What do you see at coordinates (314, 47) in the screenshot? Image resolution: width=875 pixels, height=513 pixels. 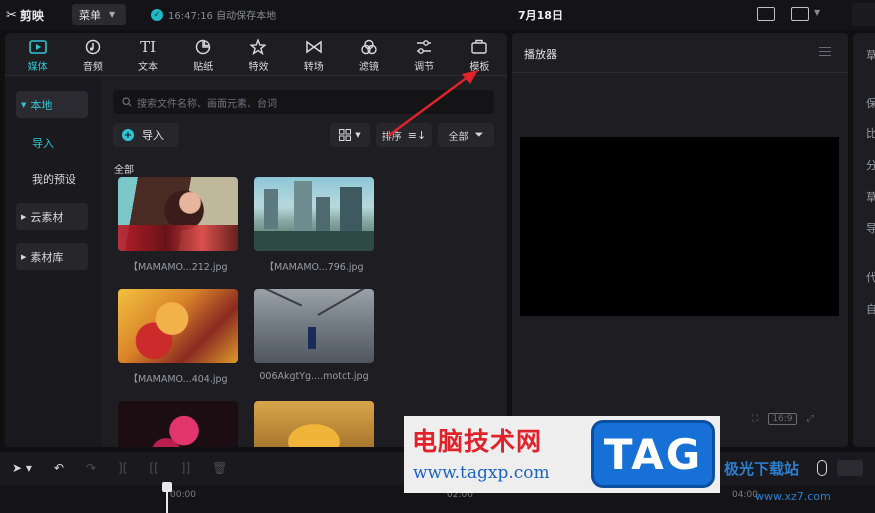 I see `transition-icon` at bounding box center [314, 47].